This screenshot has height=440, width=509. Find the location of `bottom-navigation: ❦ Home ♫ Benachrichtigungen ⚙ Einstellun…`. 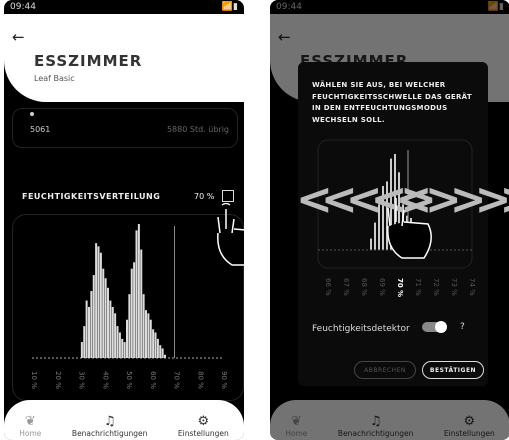

bottom-navigation: ❦ Home ♫ Benachrichtigungen ⚙ Einstellun… is located at coordinates (124, 420).